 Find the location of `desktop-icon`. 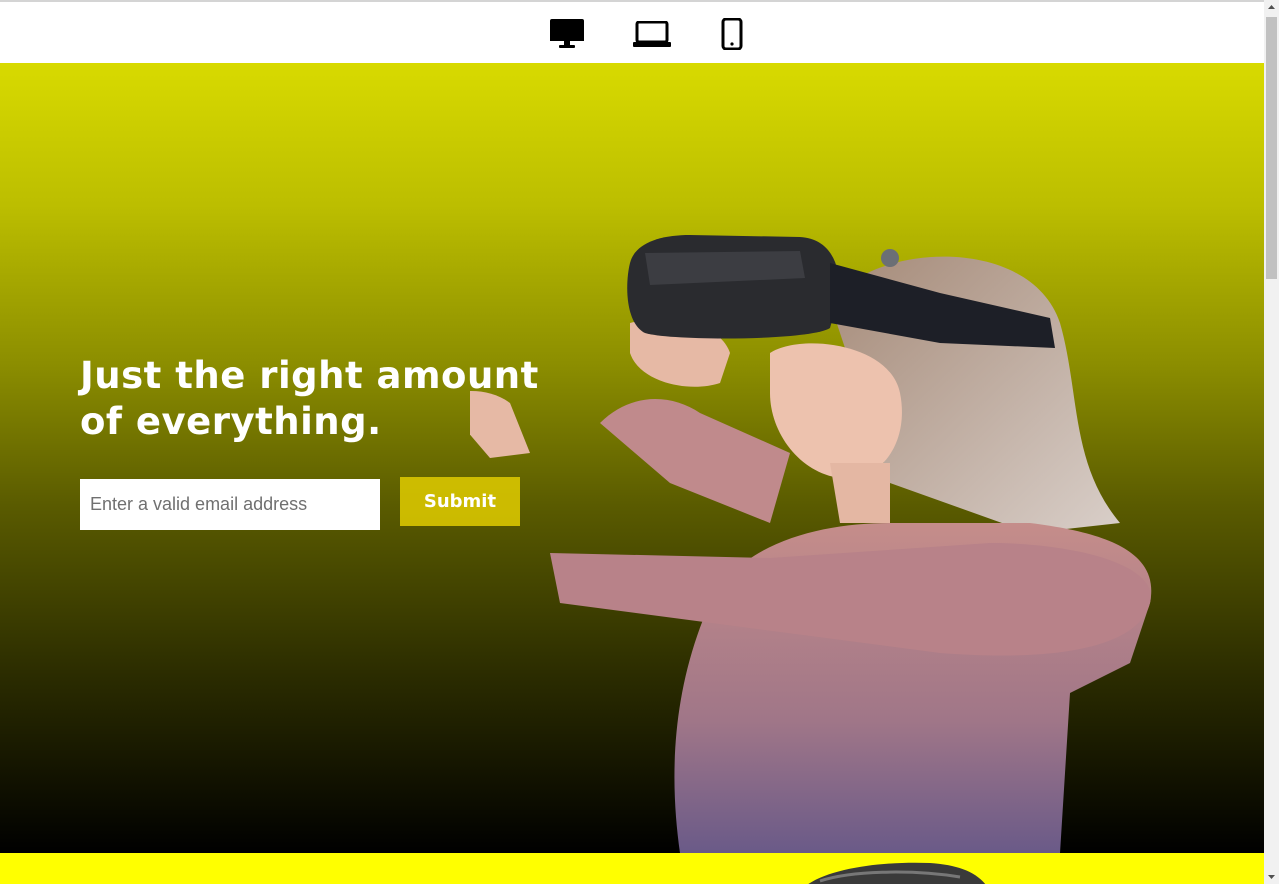

desktop-icon is located at coordinates (567, 36).